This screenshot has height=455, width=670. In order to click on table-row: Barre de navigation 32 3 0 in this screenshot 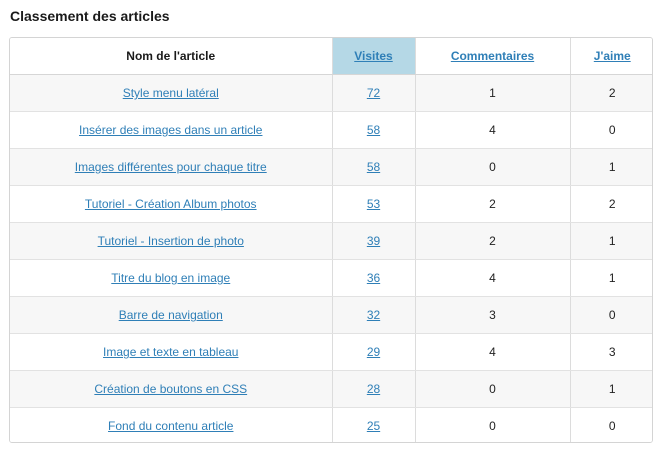, I will do `click(331, 315)`.